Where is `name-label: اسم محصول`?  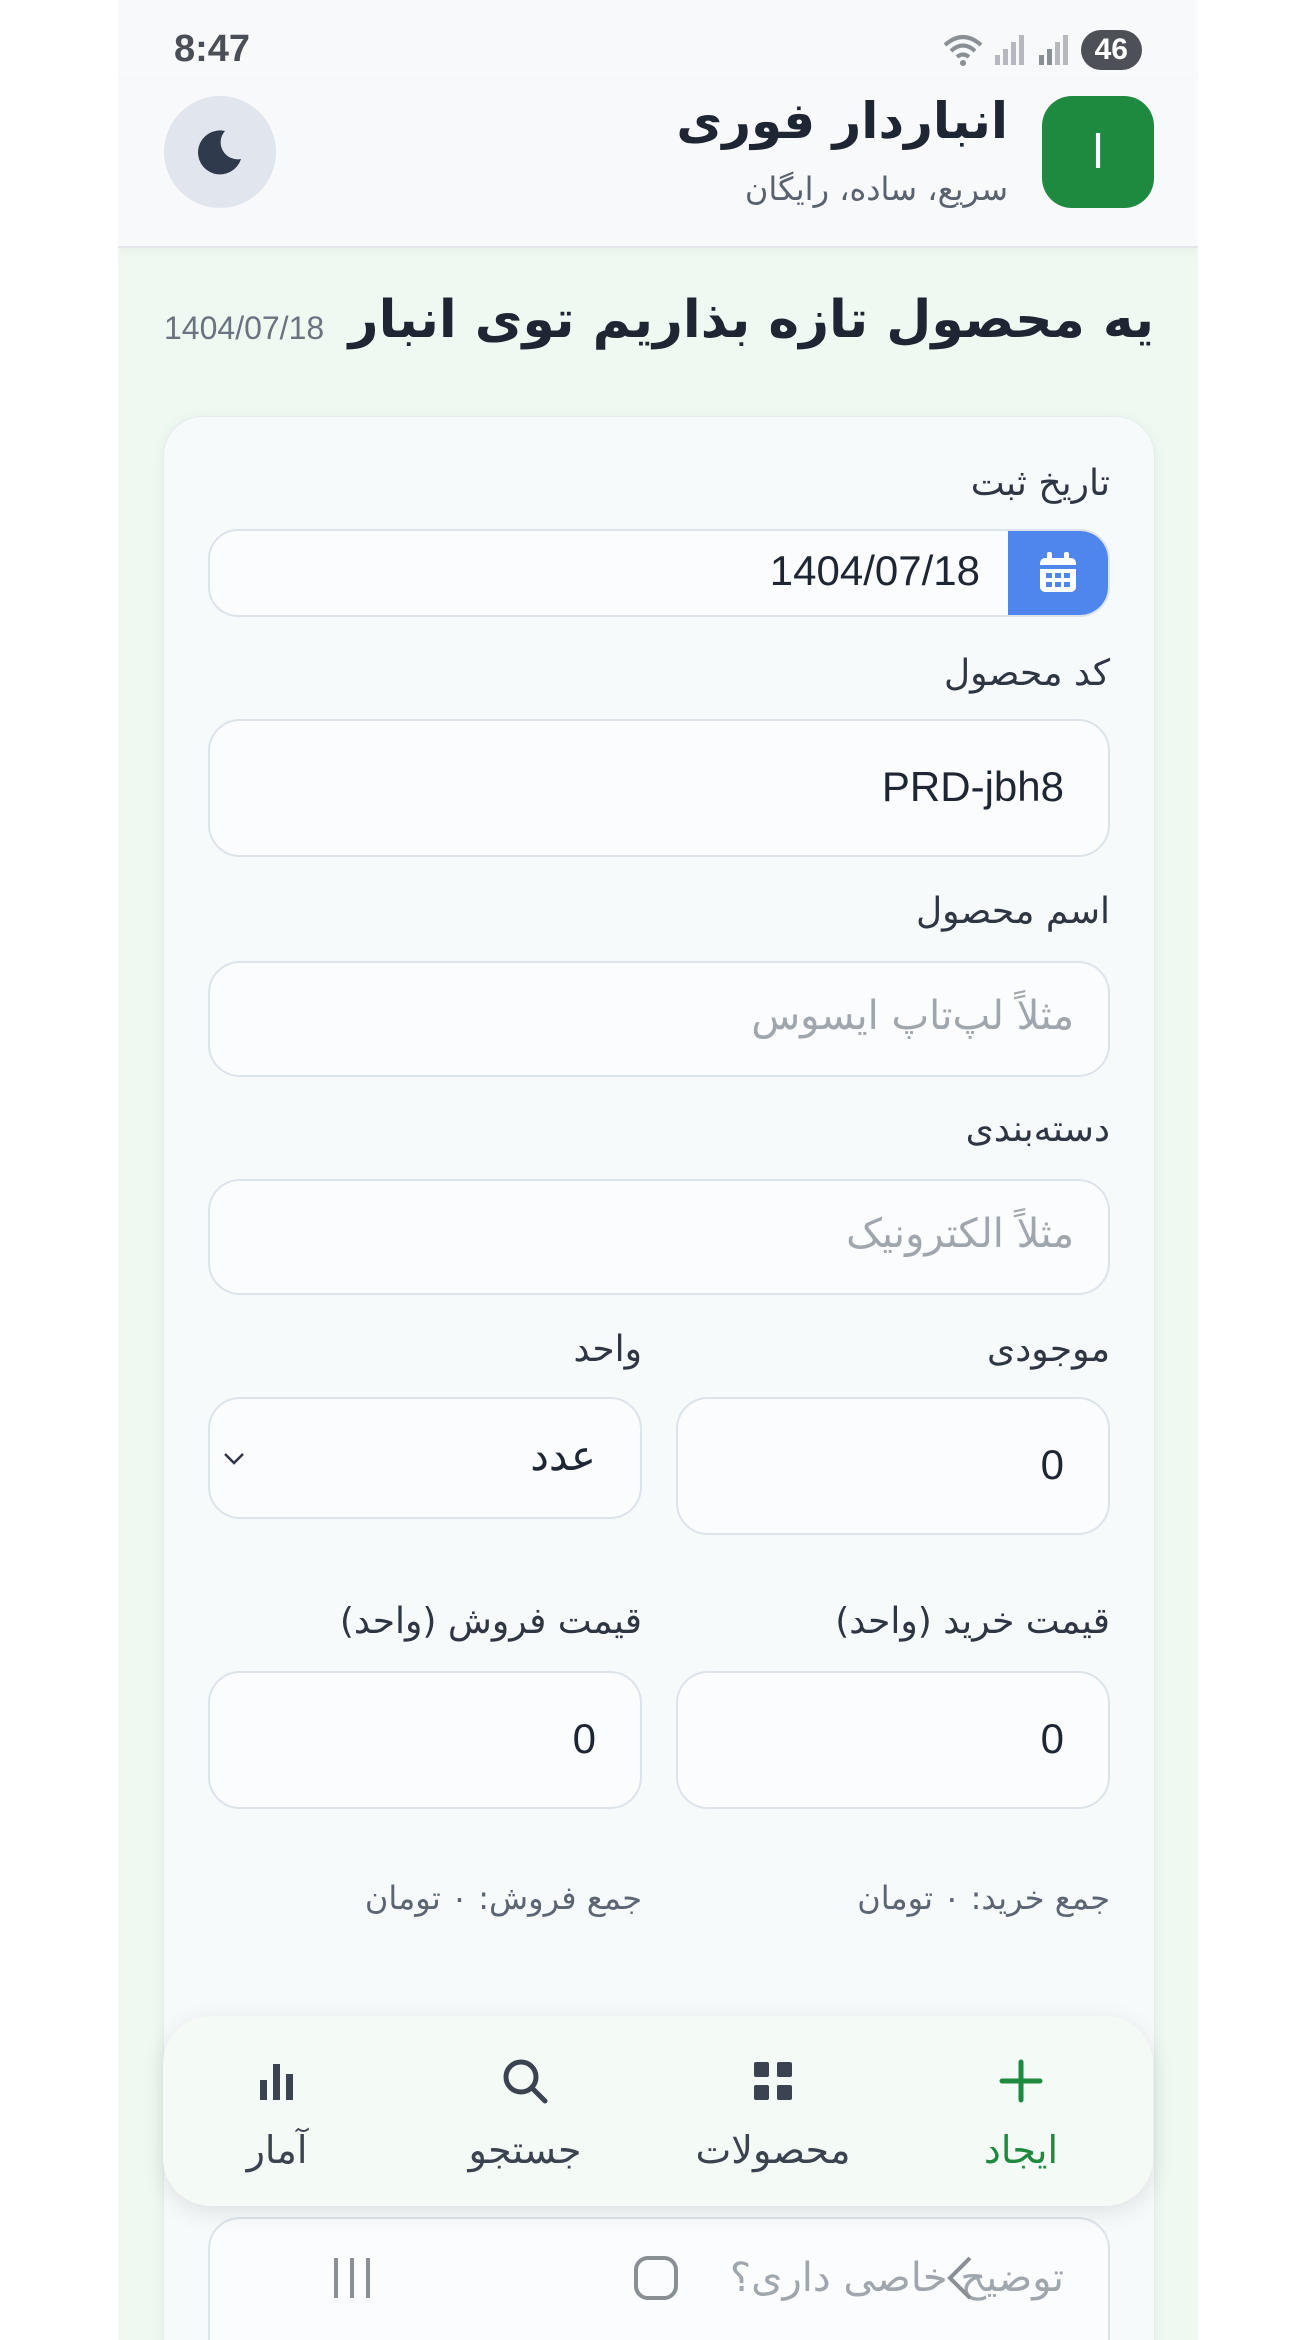
name-label: اسم محصول is located at coordinates (1012, 911).